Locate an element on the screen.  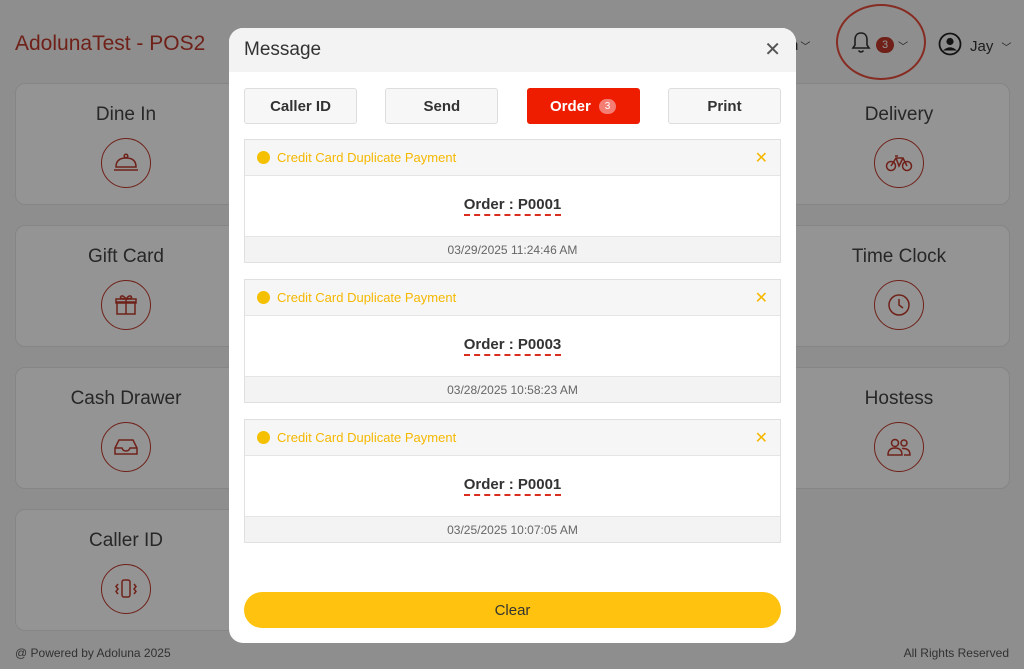
tab-send: Send is located at coordinates (442, 106).